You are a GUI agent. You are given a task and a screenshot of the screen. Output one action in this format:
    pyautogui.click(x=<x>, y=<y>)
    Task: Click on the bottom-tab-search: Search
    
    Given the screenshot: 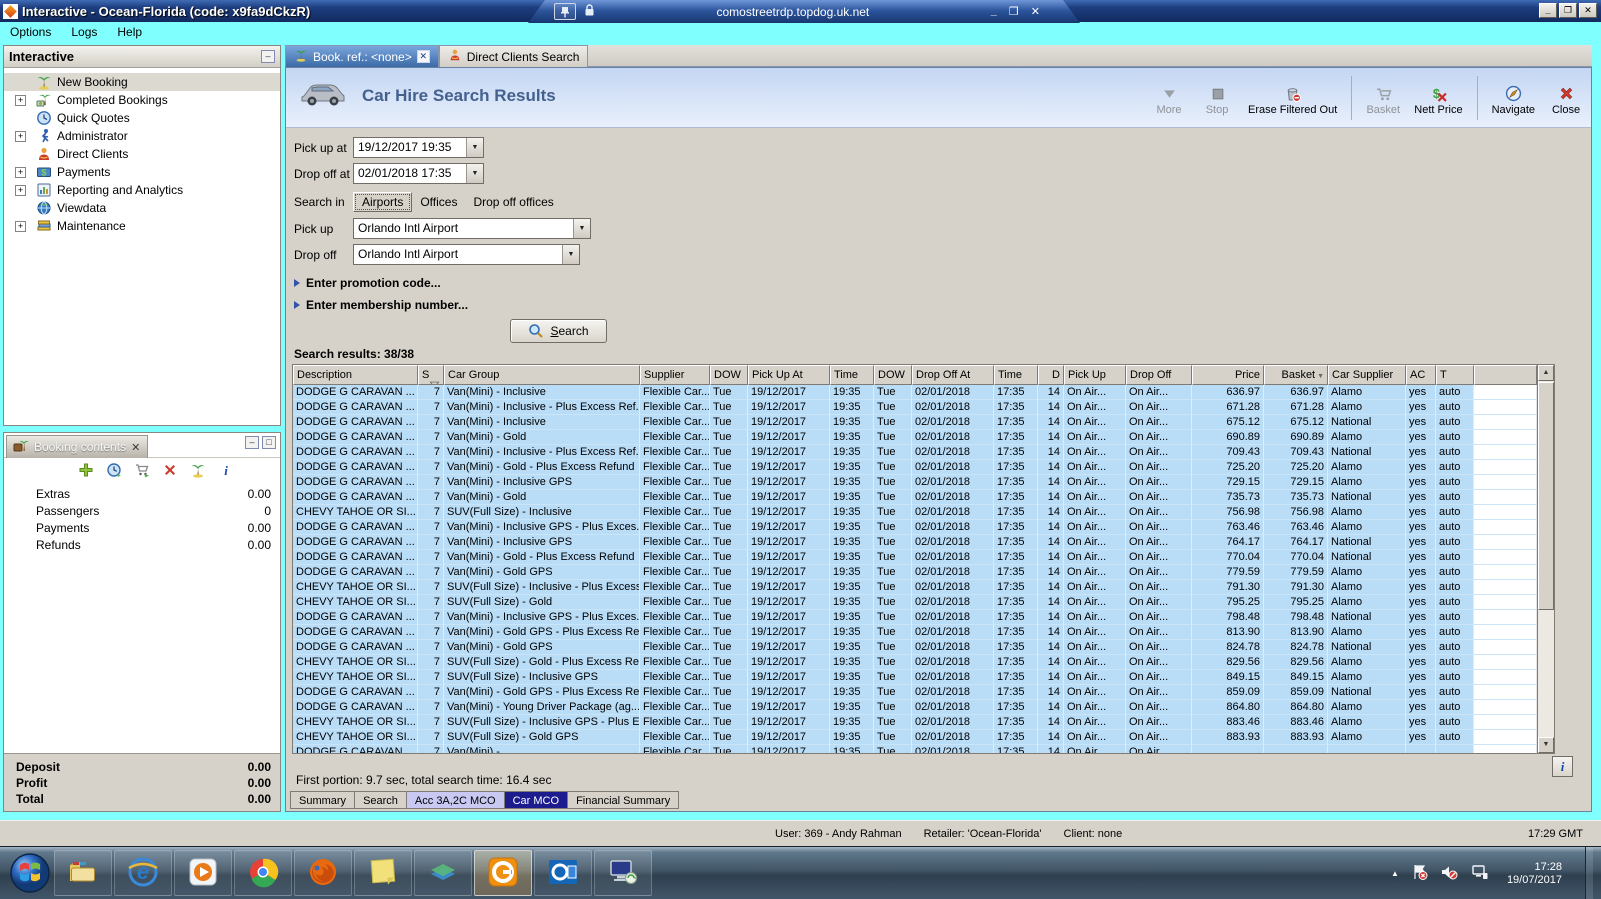 What is the action you would take?
    pyautogui.click(x=381, y=800)
    